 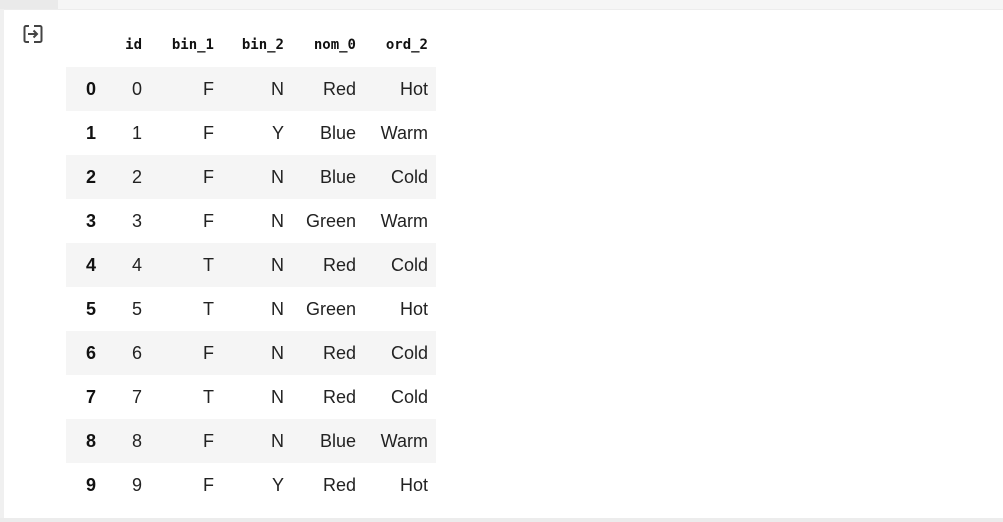 I want to click on row-index: 2, so click(x=90, y=176).